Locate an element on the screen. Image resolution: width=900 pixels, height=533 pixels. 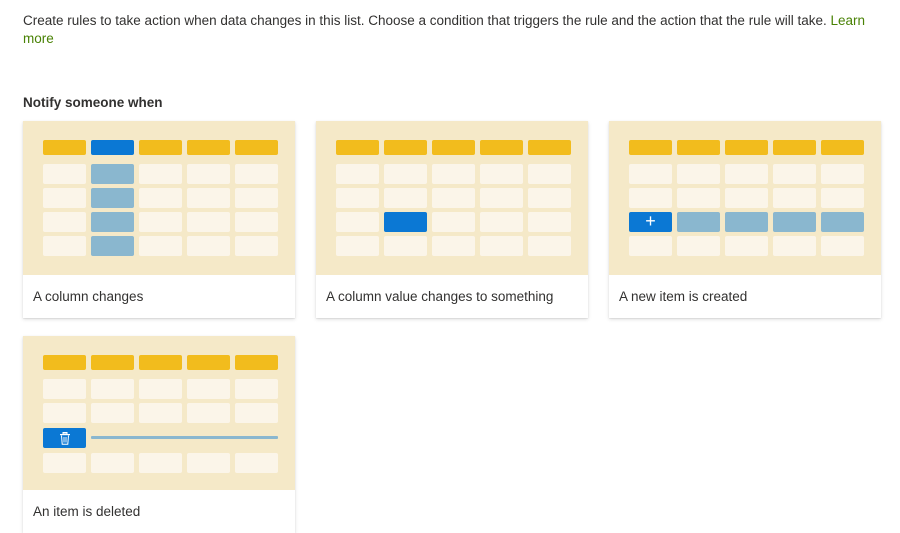
trash-icon is located at coordinates (64, 438).